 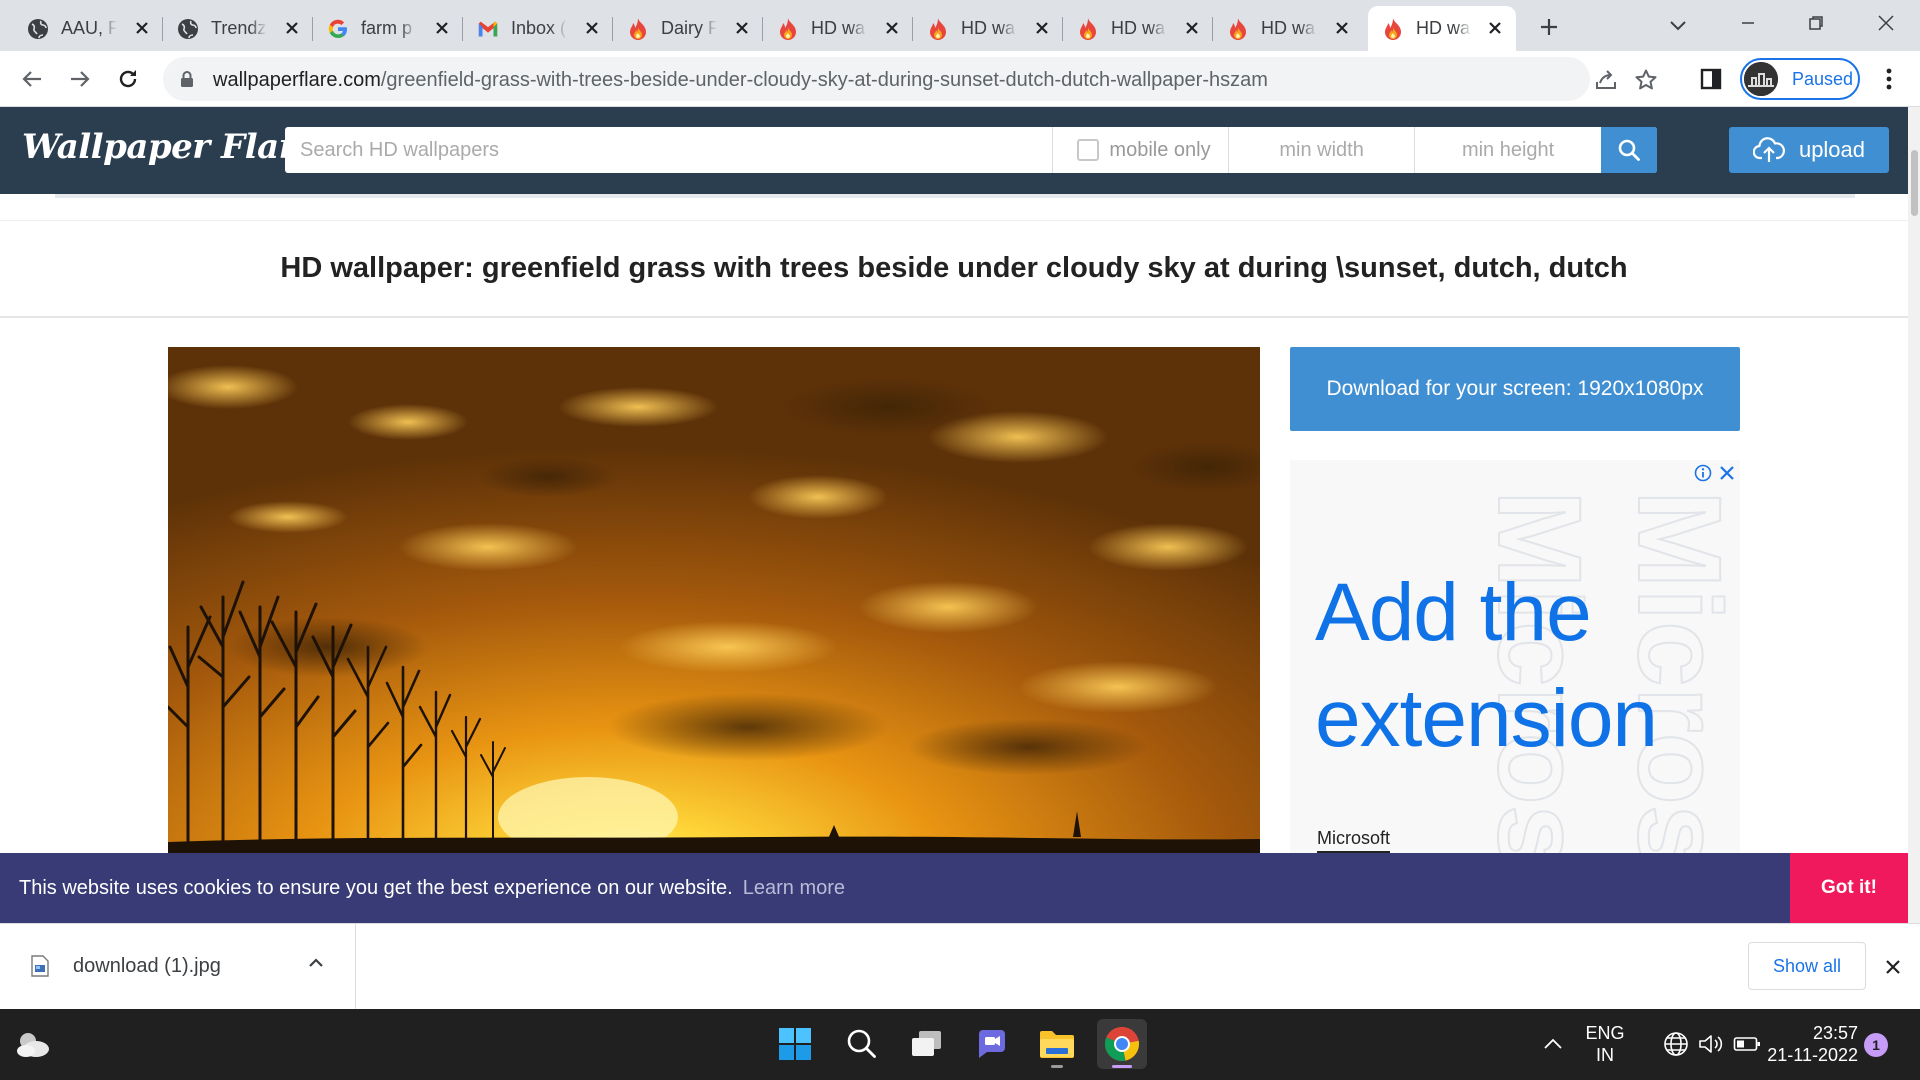 I want to click on show-hidden-icons-button, so click(x=1553, y=1044).